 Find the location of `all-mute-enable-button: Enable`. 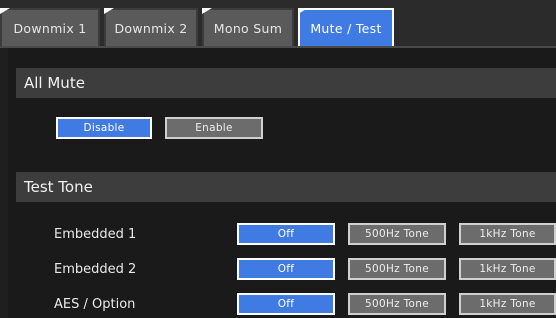

all-mute-enable-button: Enable is located at coordinates (214, 128).